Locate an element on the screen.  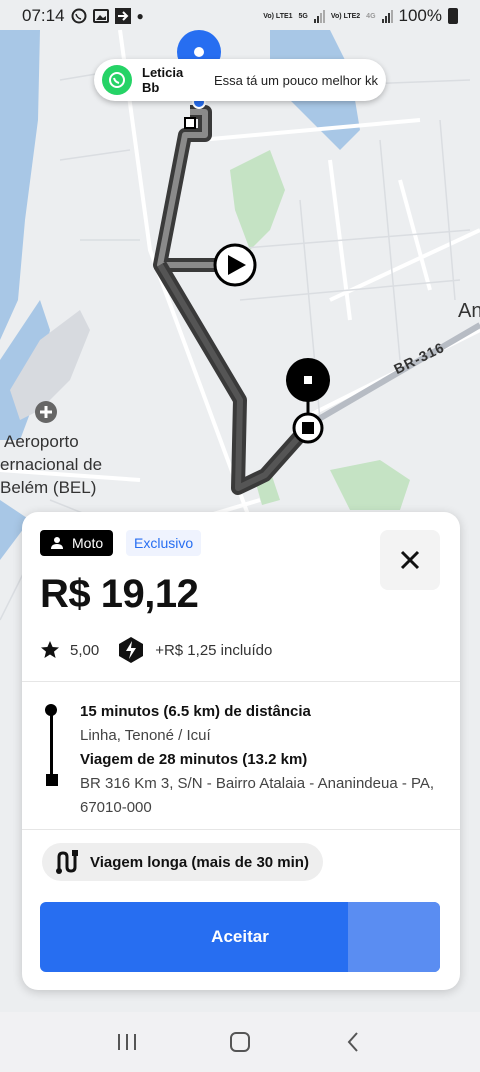
map-airport-label-1: Aeroporto is located at coordinates (41, 441).